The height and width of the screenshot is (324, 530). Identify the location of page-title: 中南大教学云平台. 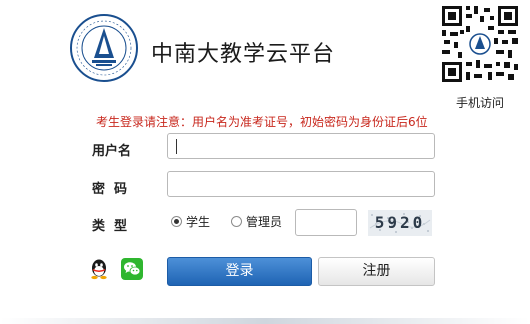
(243, 54).